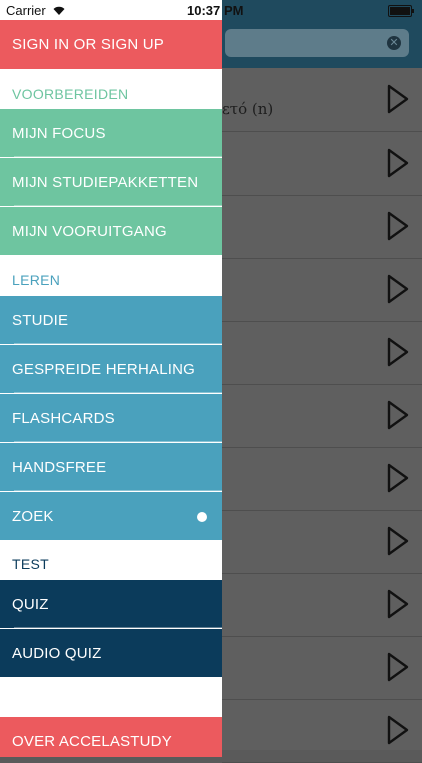 The image size is (422, 763). What do you see at coordinates (394, 43) in the screenshot?
I see `clear-search-icon: ✕` at bounding box center [394, 43].